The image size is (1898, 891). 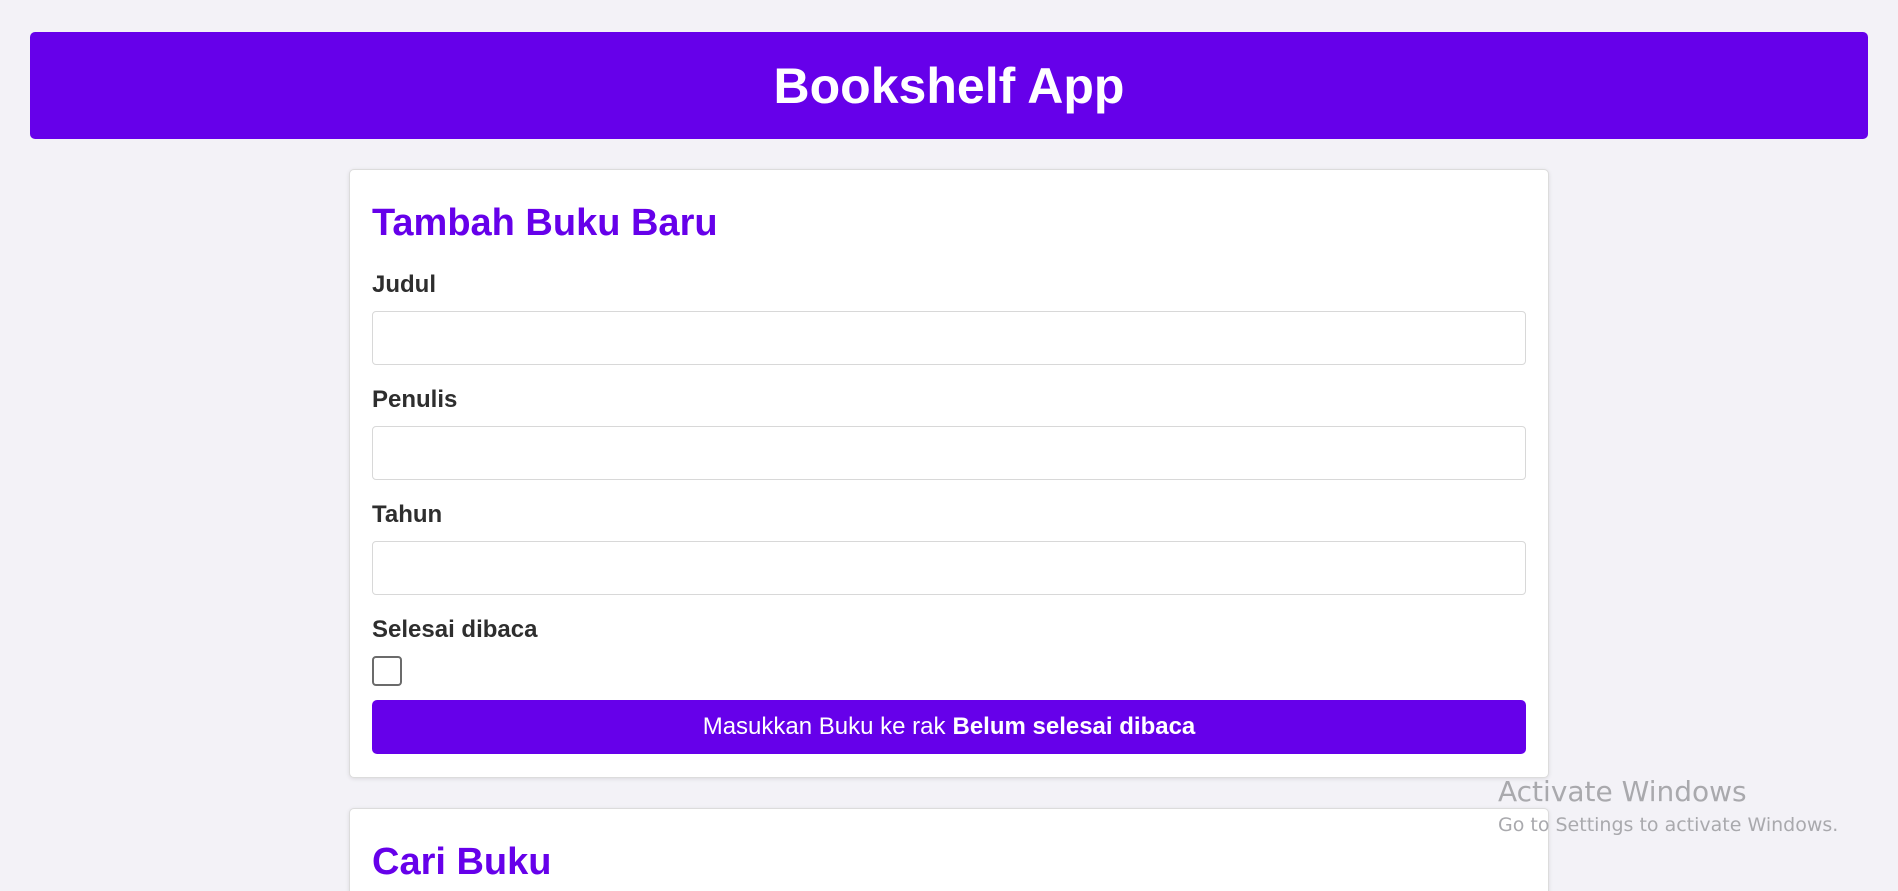 I want to click on book-year-input, so click(x=949, y=568).